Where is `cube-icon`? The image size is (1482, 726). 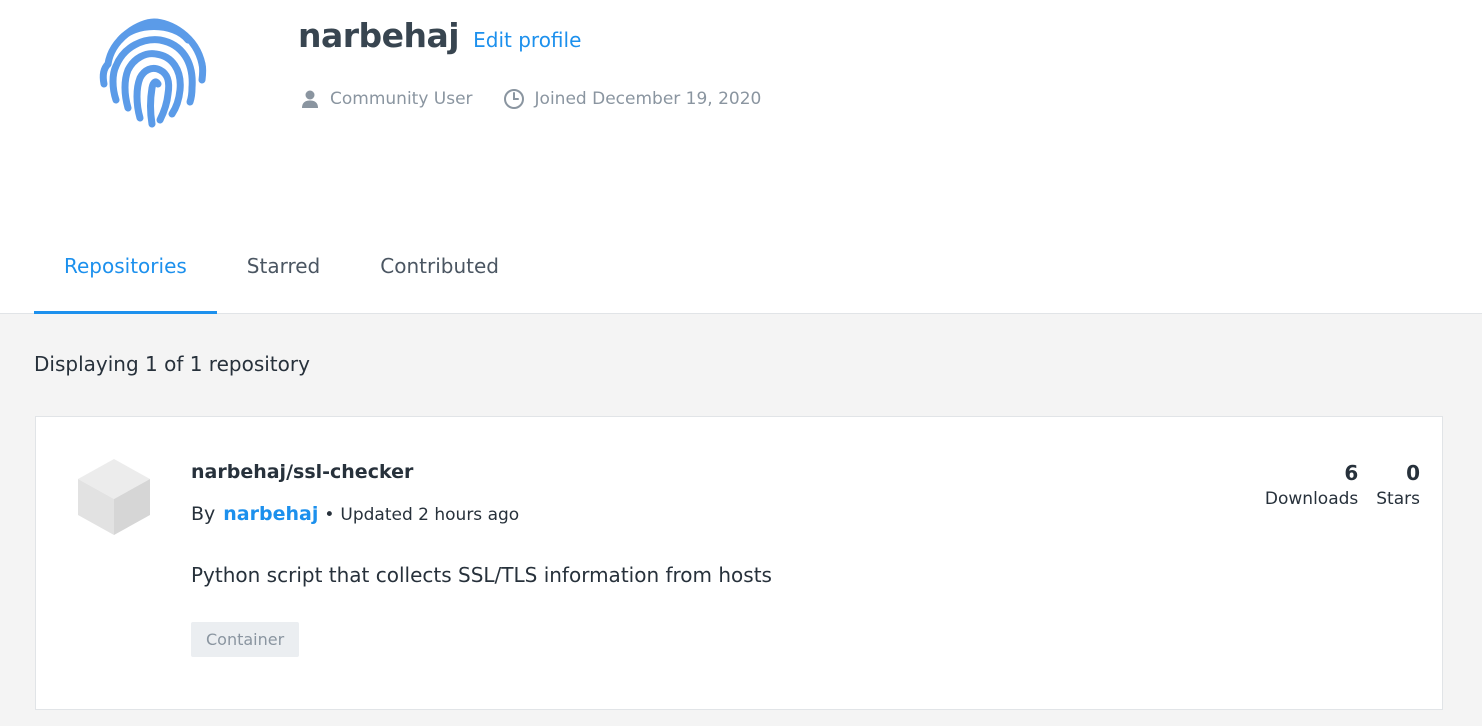
cube-icon is located at coordinates (114, 497).